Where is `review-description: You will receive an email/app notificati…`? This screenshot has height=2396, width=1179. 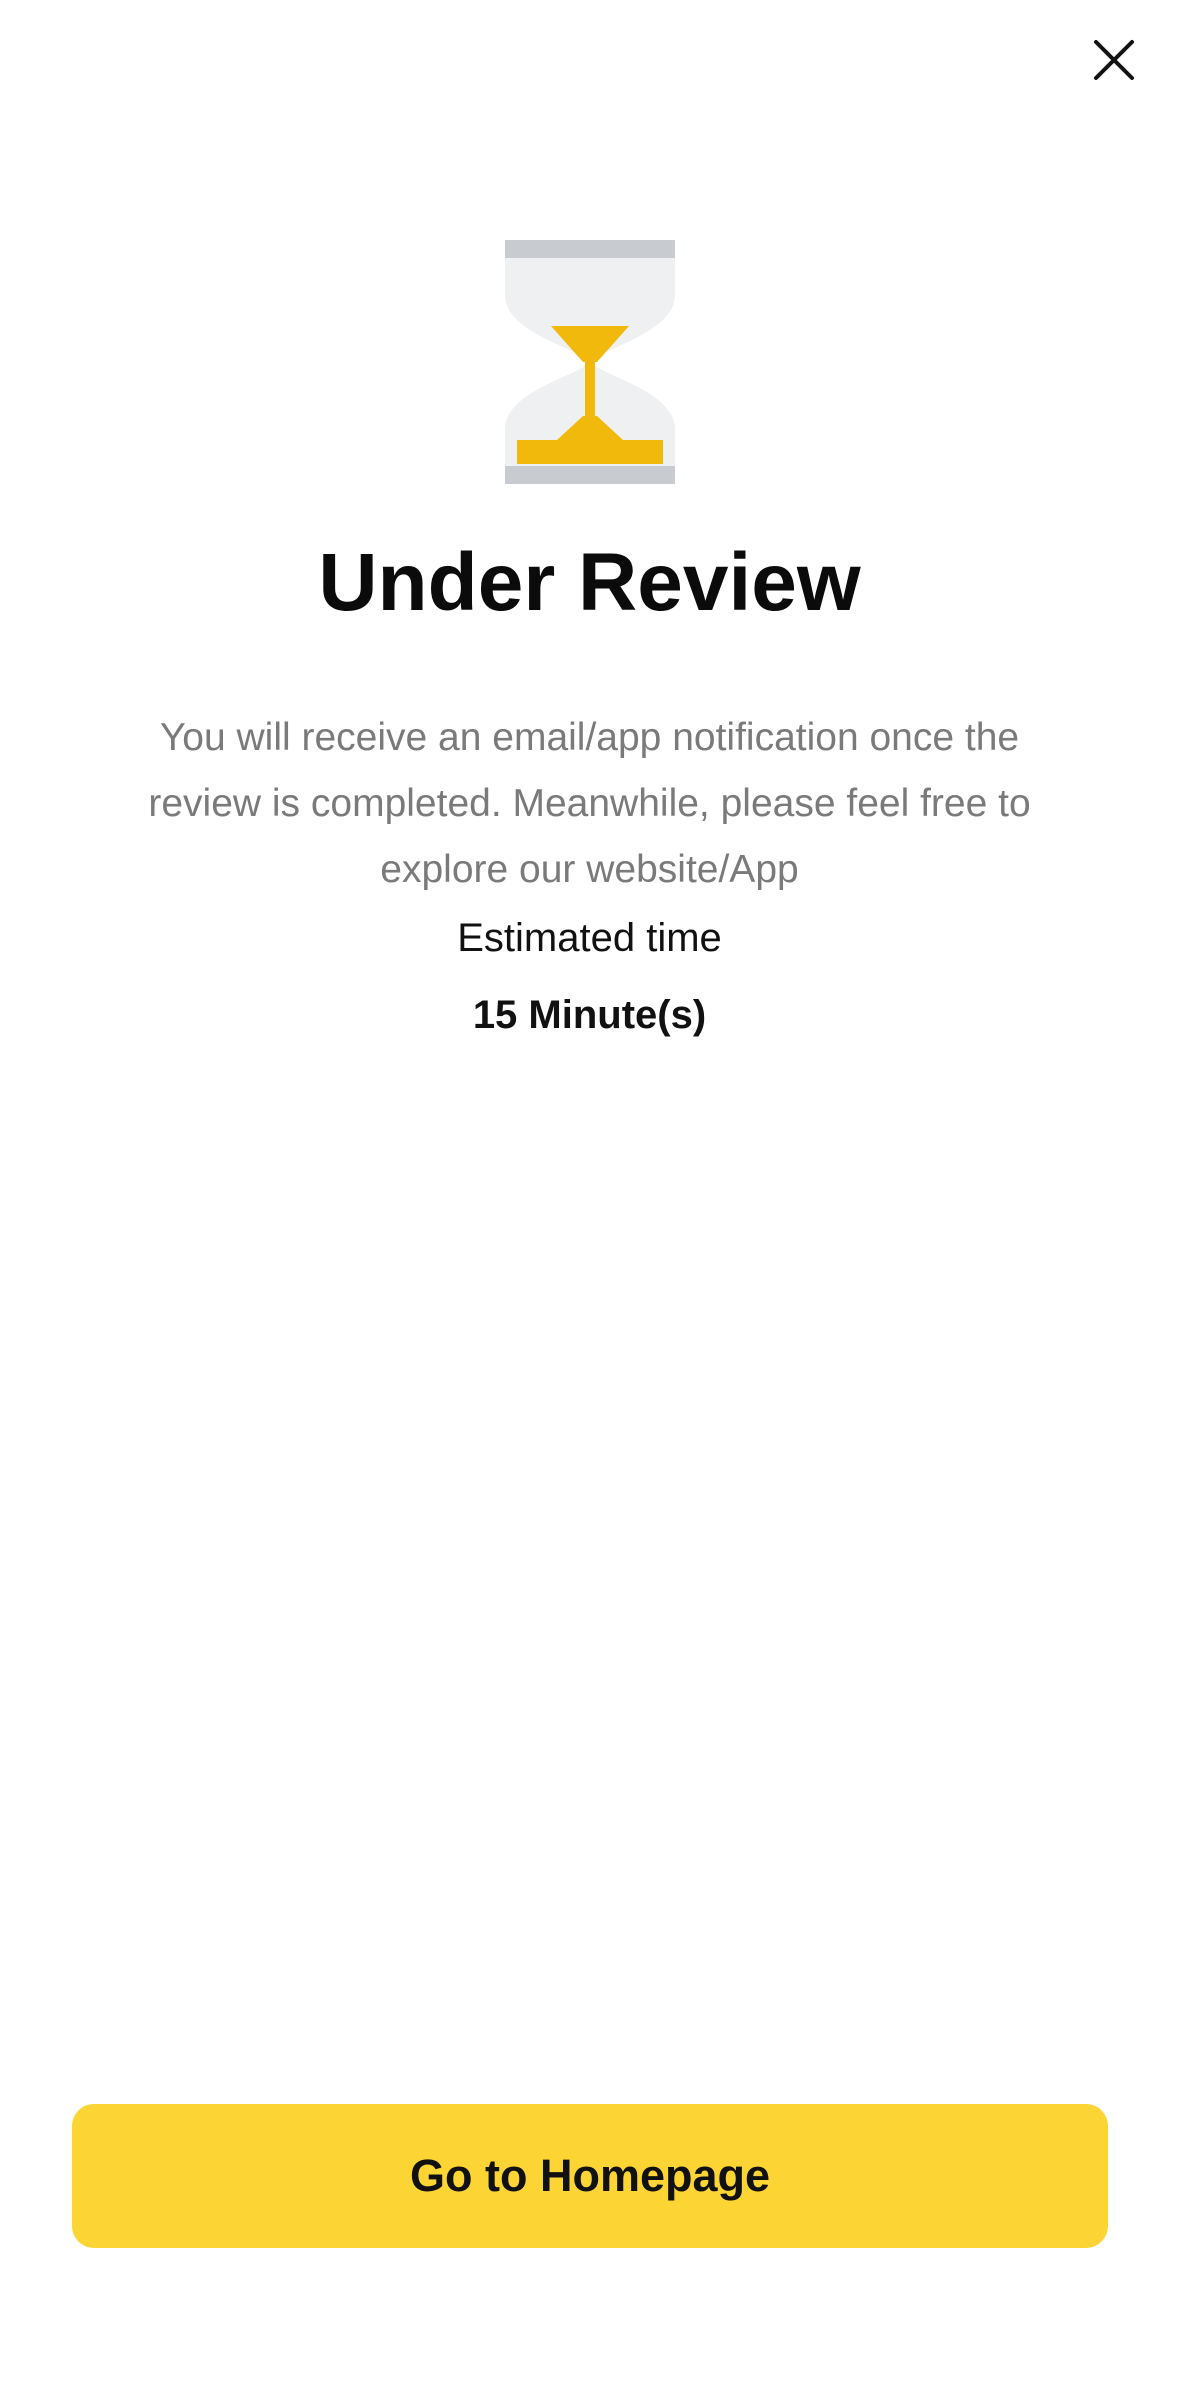
review-description: You will receive an email/app notificati… is located at coordinates (589, 803).